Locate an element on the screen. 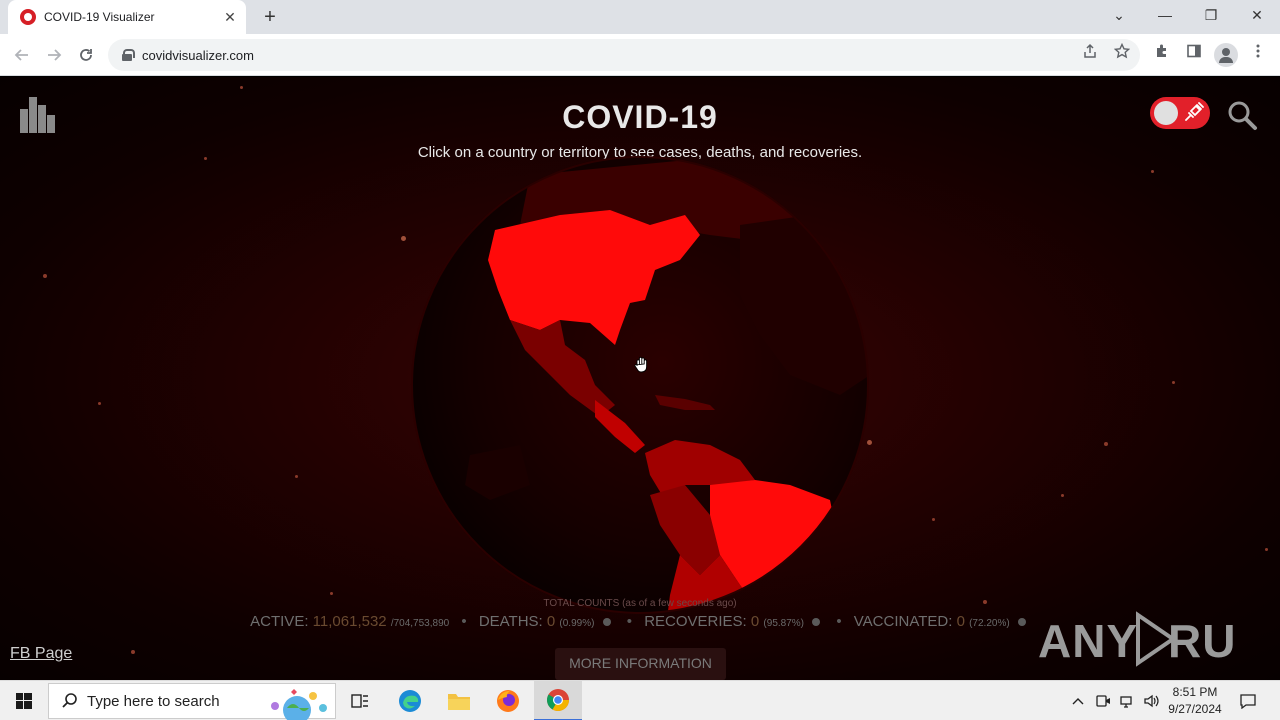 The image size is (1280, 720). lock-icon is located at coordinates (128, 55).